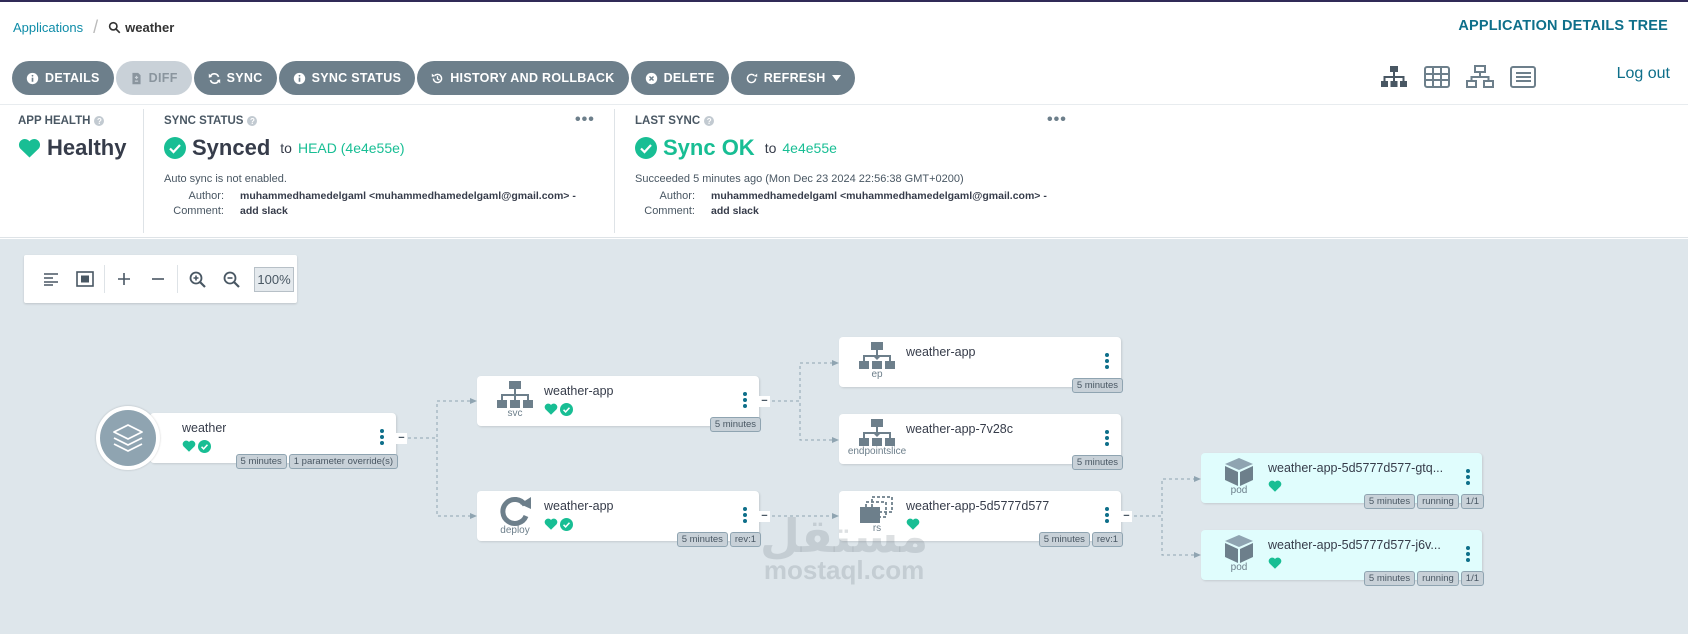 Image resolution: width=1688 pixels, height=634 pixels. I want to click on refresh-button-label: REFRESH, so click(794, 78).